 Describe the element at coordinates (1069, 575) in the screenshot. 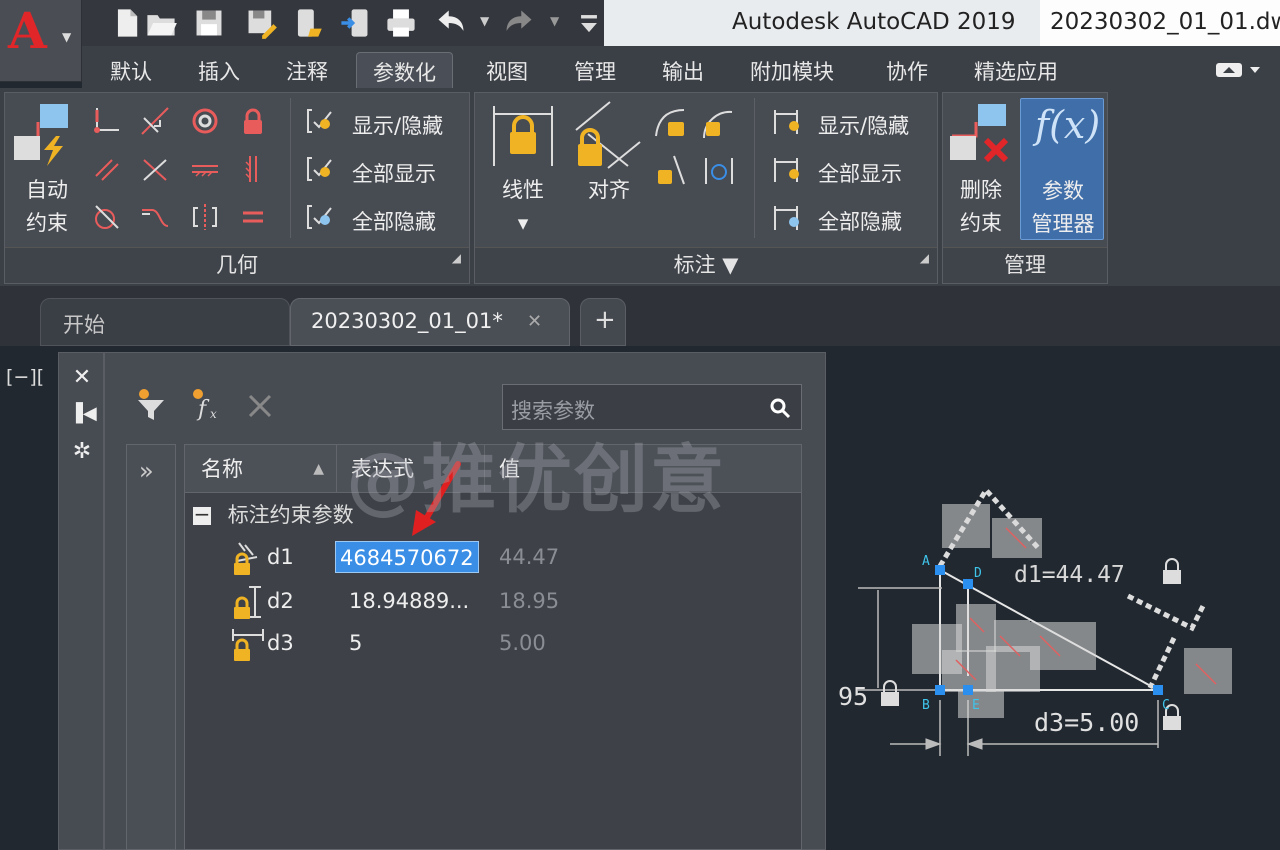

I see `dim-d1-text: d1=44.47` at that location.